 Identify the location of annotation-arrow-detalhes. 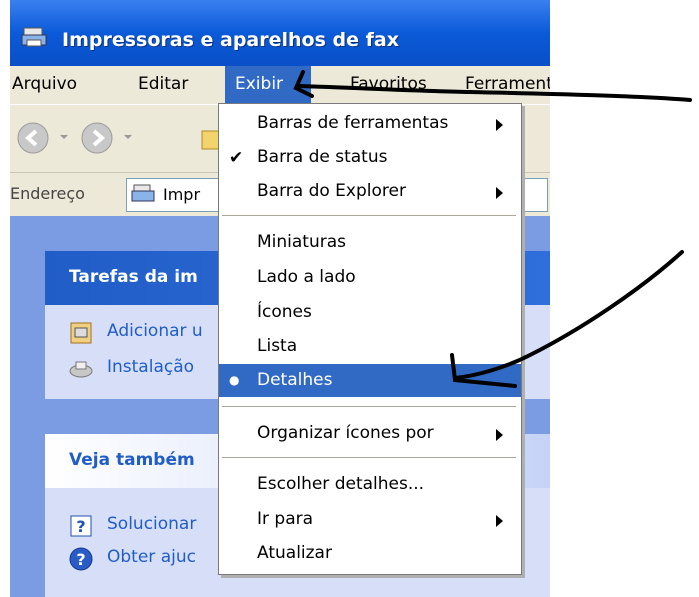
(567, 319).